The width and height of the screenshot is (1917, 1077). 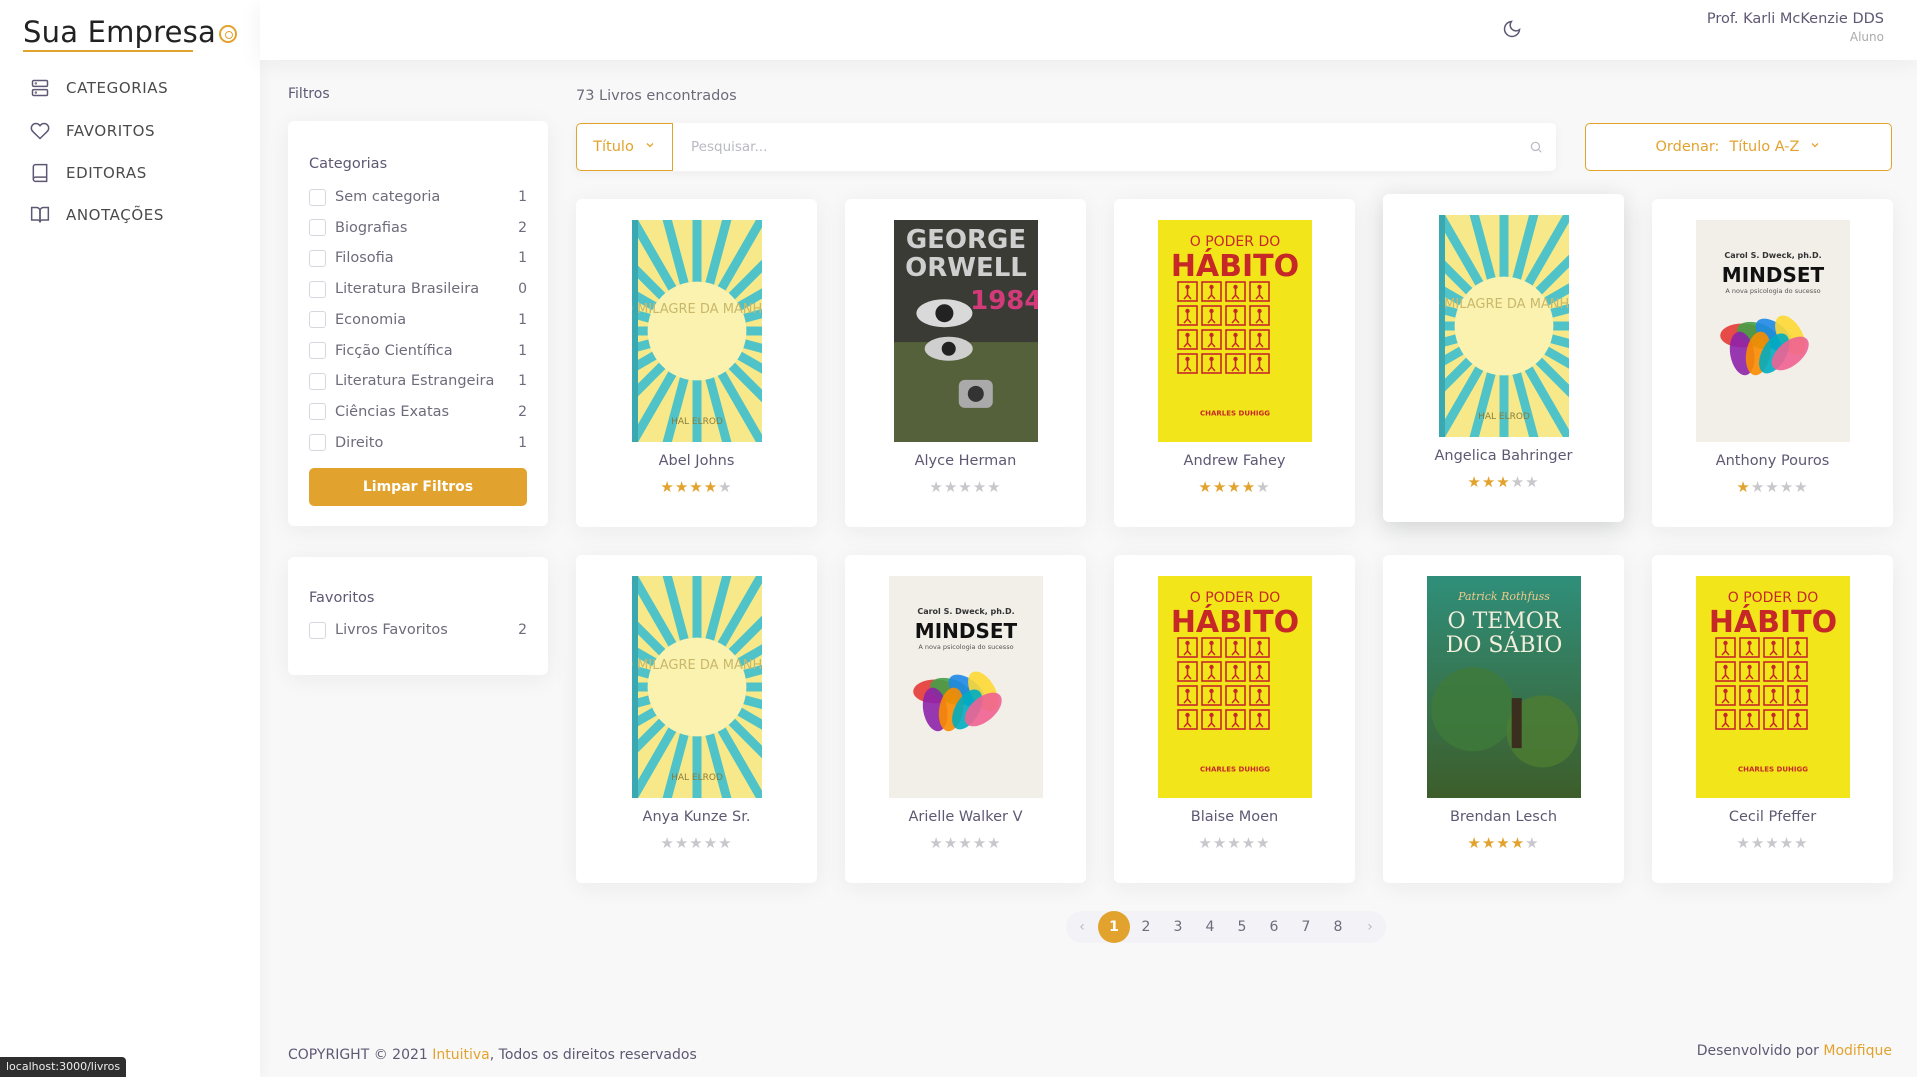 I want to click on user-name: Prof. Karli McKenzie DDS, so click(x=1795, y=19).